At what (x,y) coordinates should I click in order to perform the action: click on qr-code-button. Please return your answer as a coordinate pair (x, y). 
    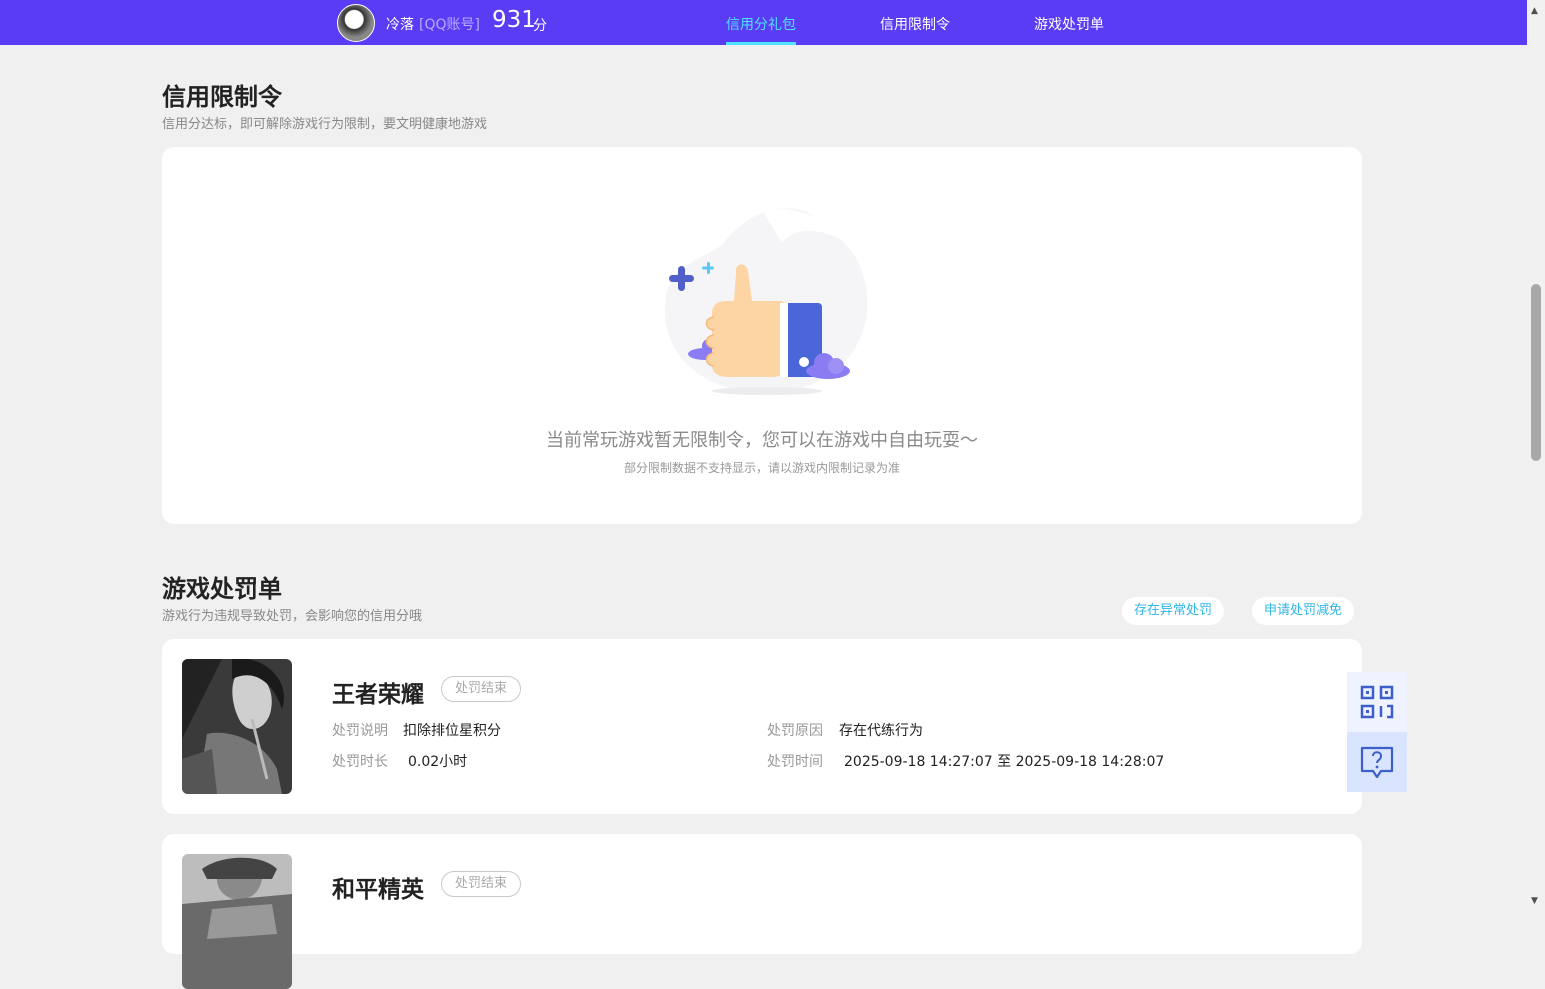
    Looking at the image, I should click on (1377, 702).